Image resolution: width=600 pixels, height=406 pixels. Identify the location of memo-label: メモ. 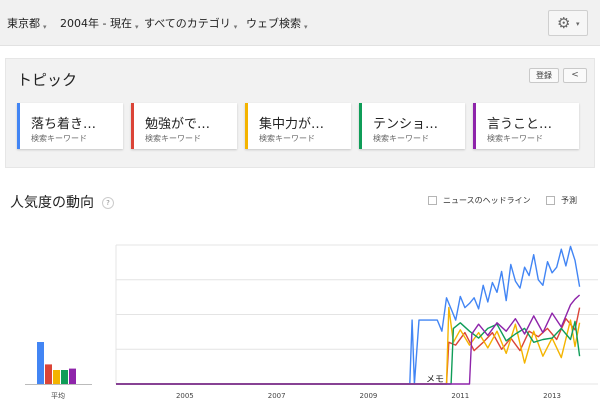
(435, 380).